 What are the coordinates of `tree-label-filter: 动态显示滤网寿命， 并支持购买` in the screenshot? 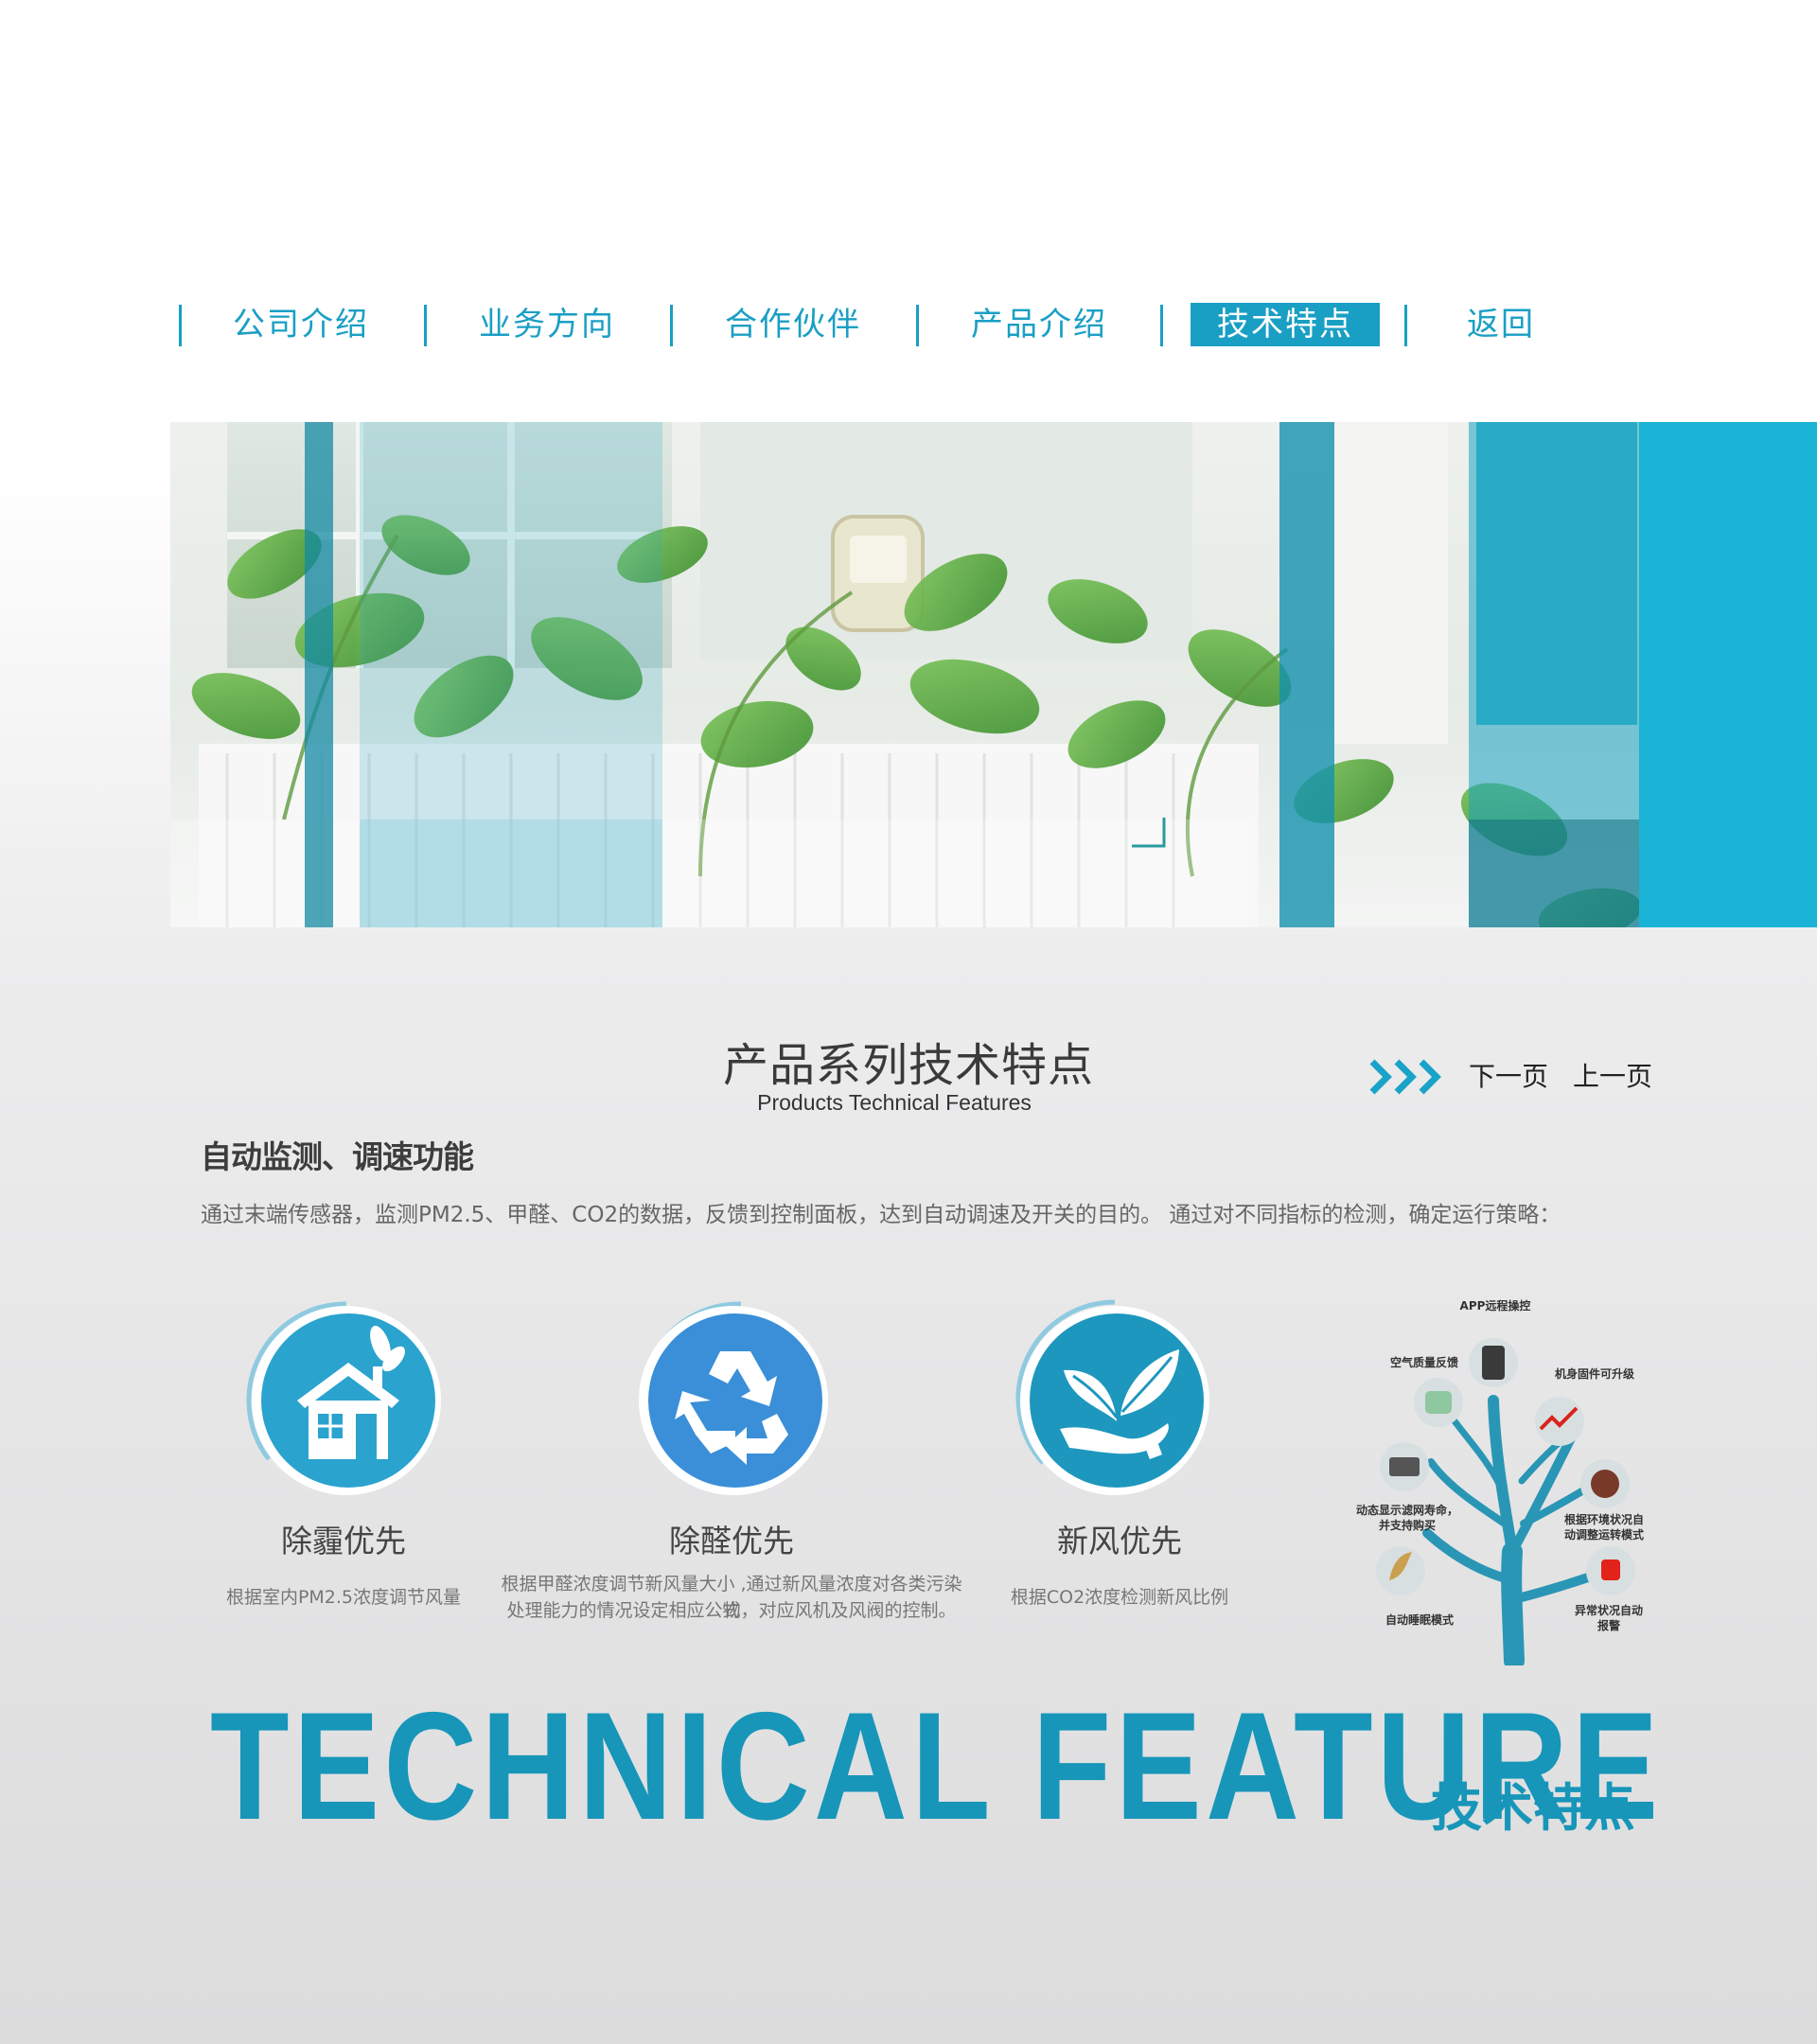 It's located at (1407, 1518).